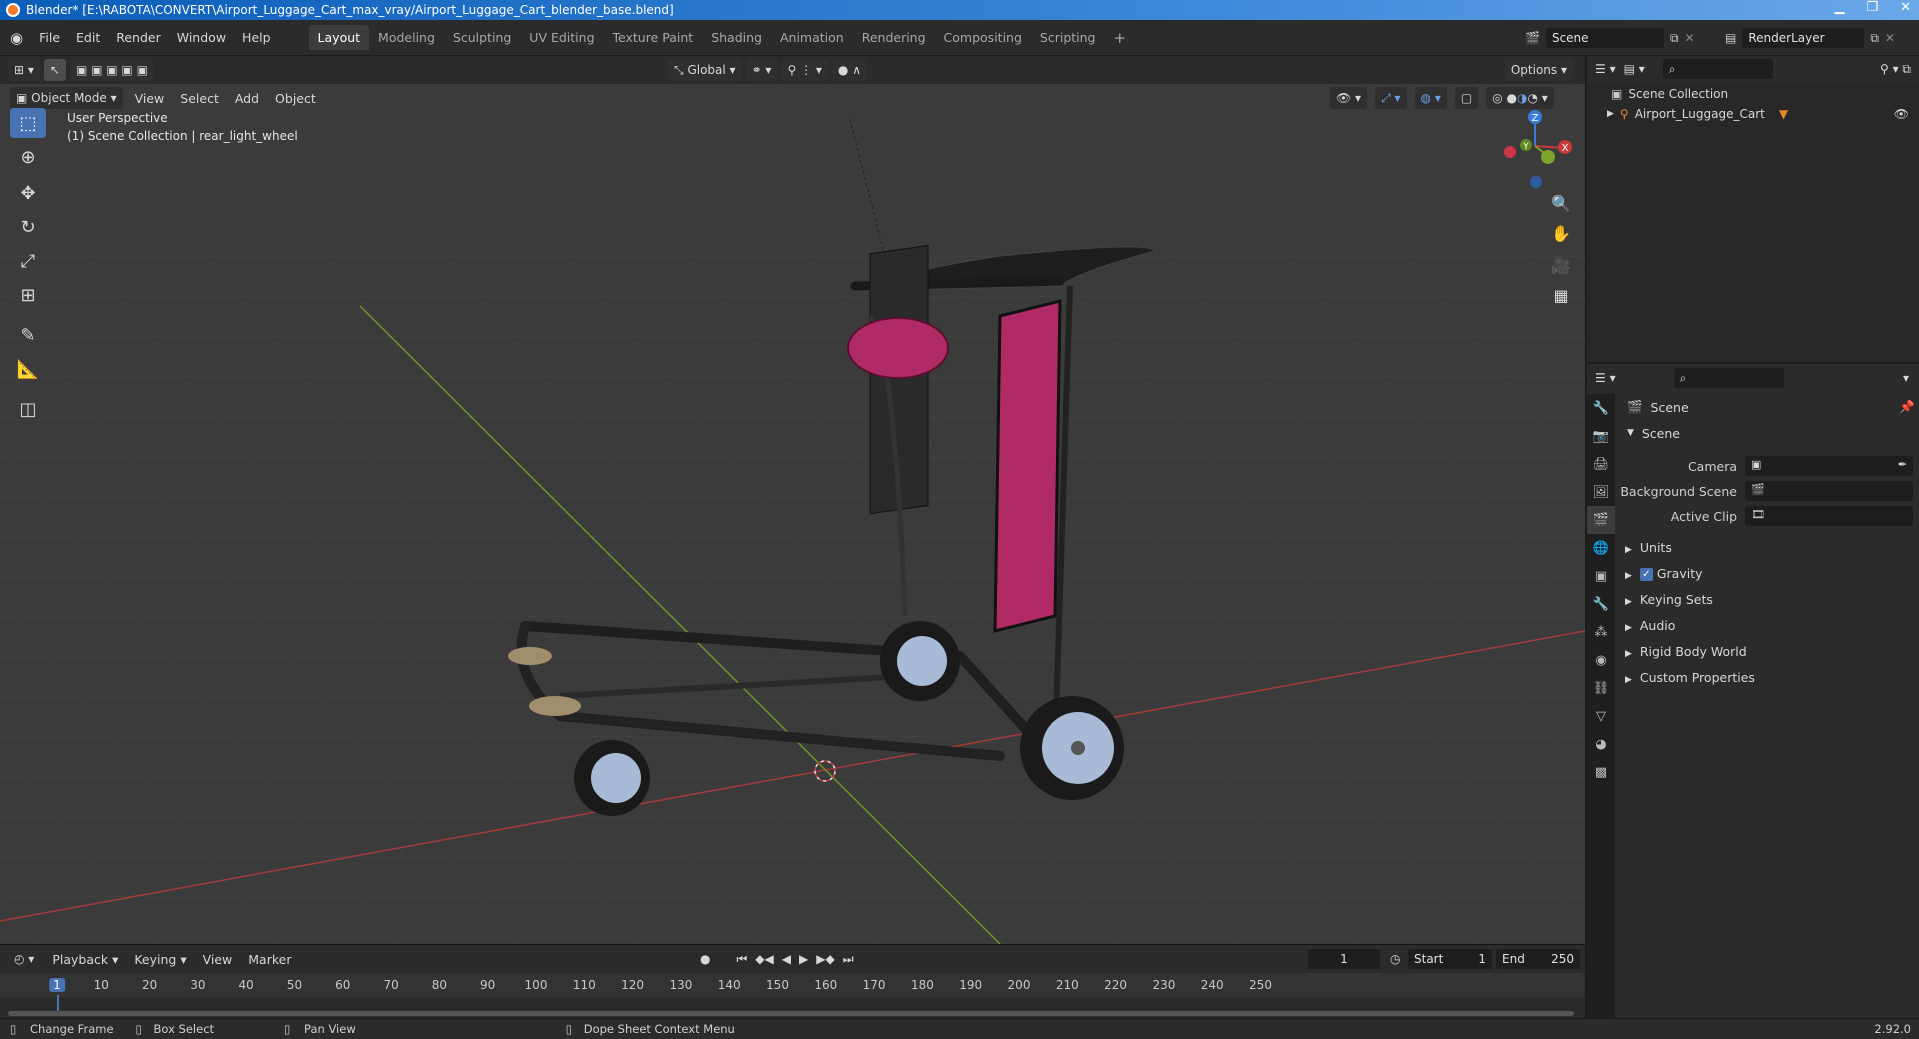 This screenshot has width=1919, height=1039. I want to click on visibility-eye-icon: 👁, so click(1901, 114).